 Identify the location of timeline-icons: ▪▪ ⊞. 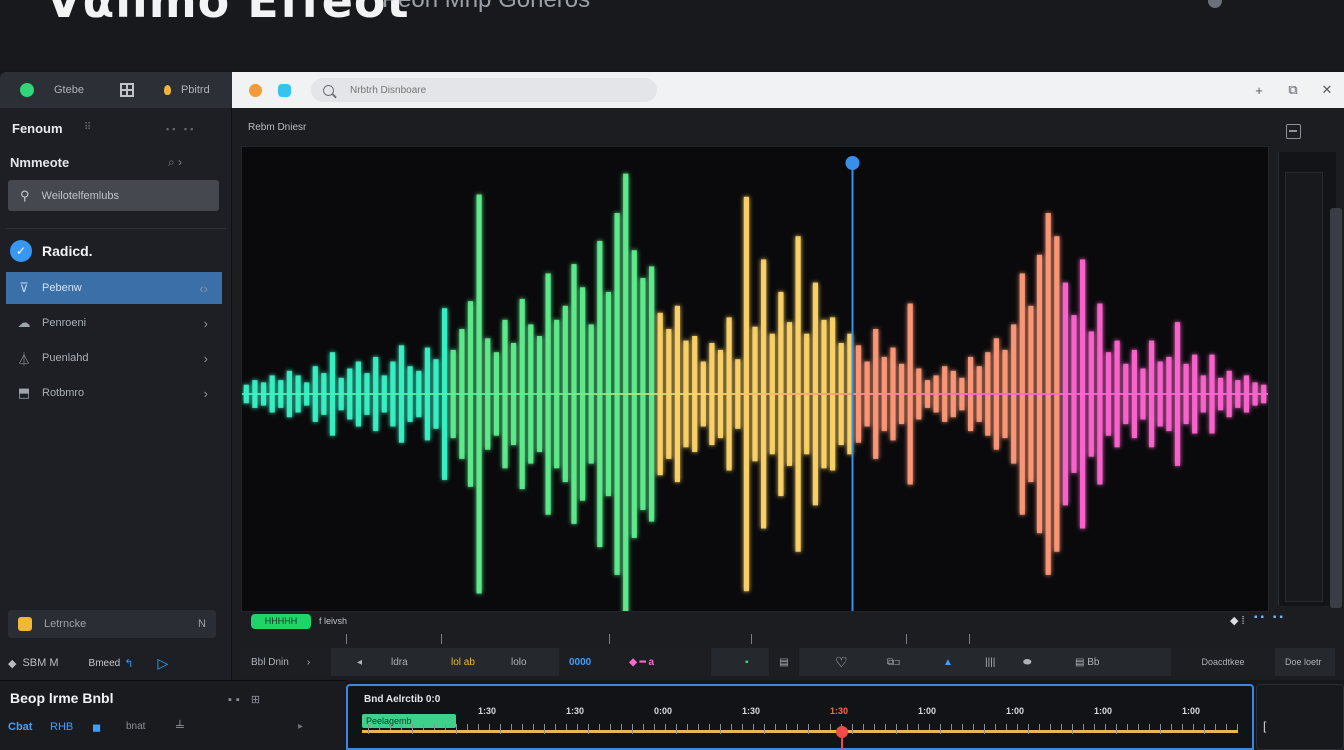
(246, 699).